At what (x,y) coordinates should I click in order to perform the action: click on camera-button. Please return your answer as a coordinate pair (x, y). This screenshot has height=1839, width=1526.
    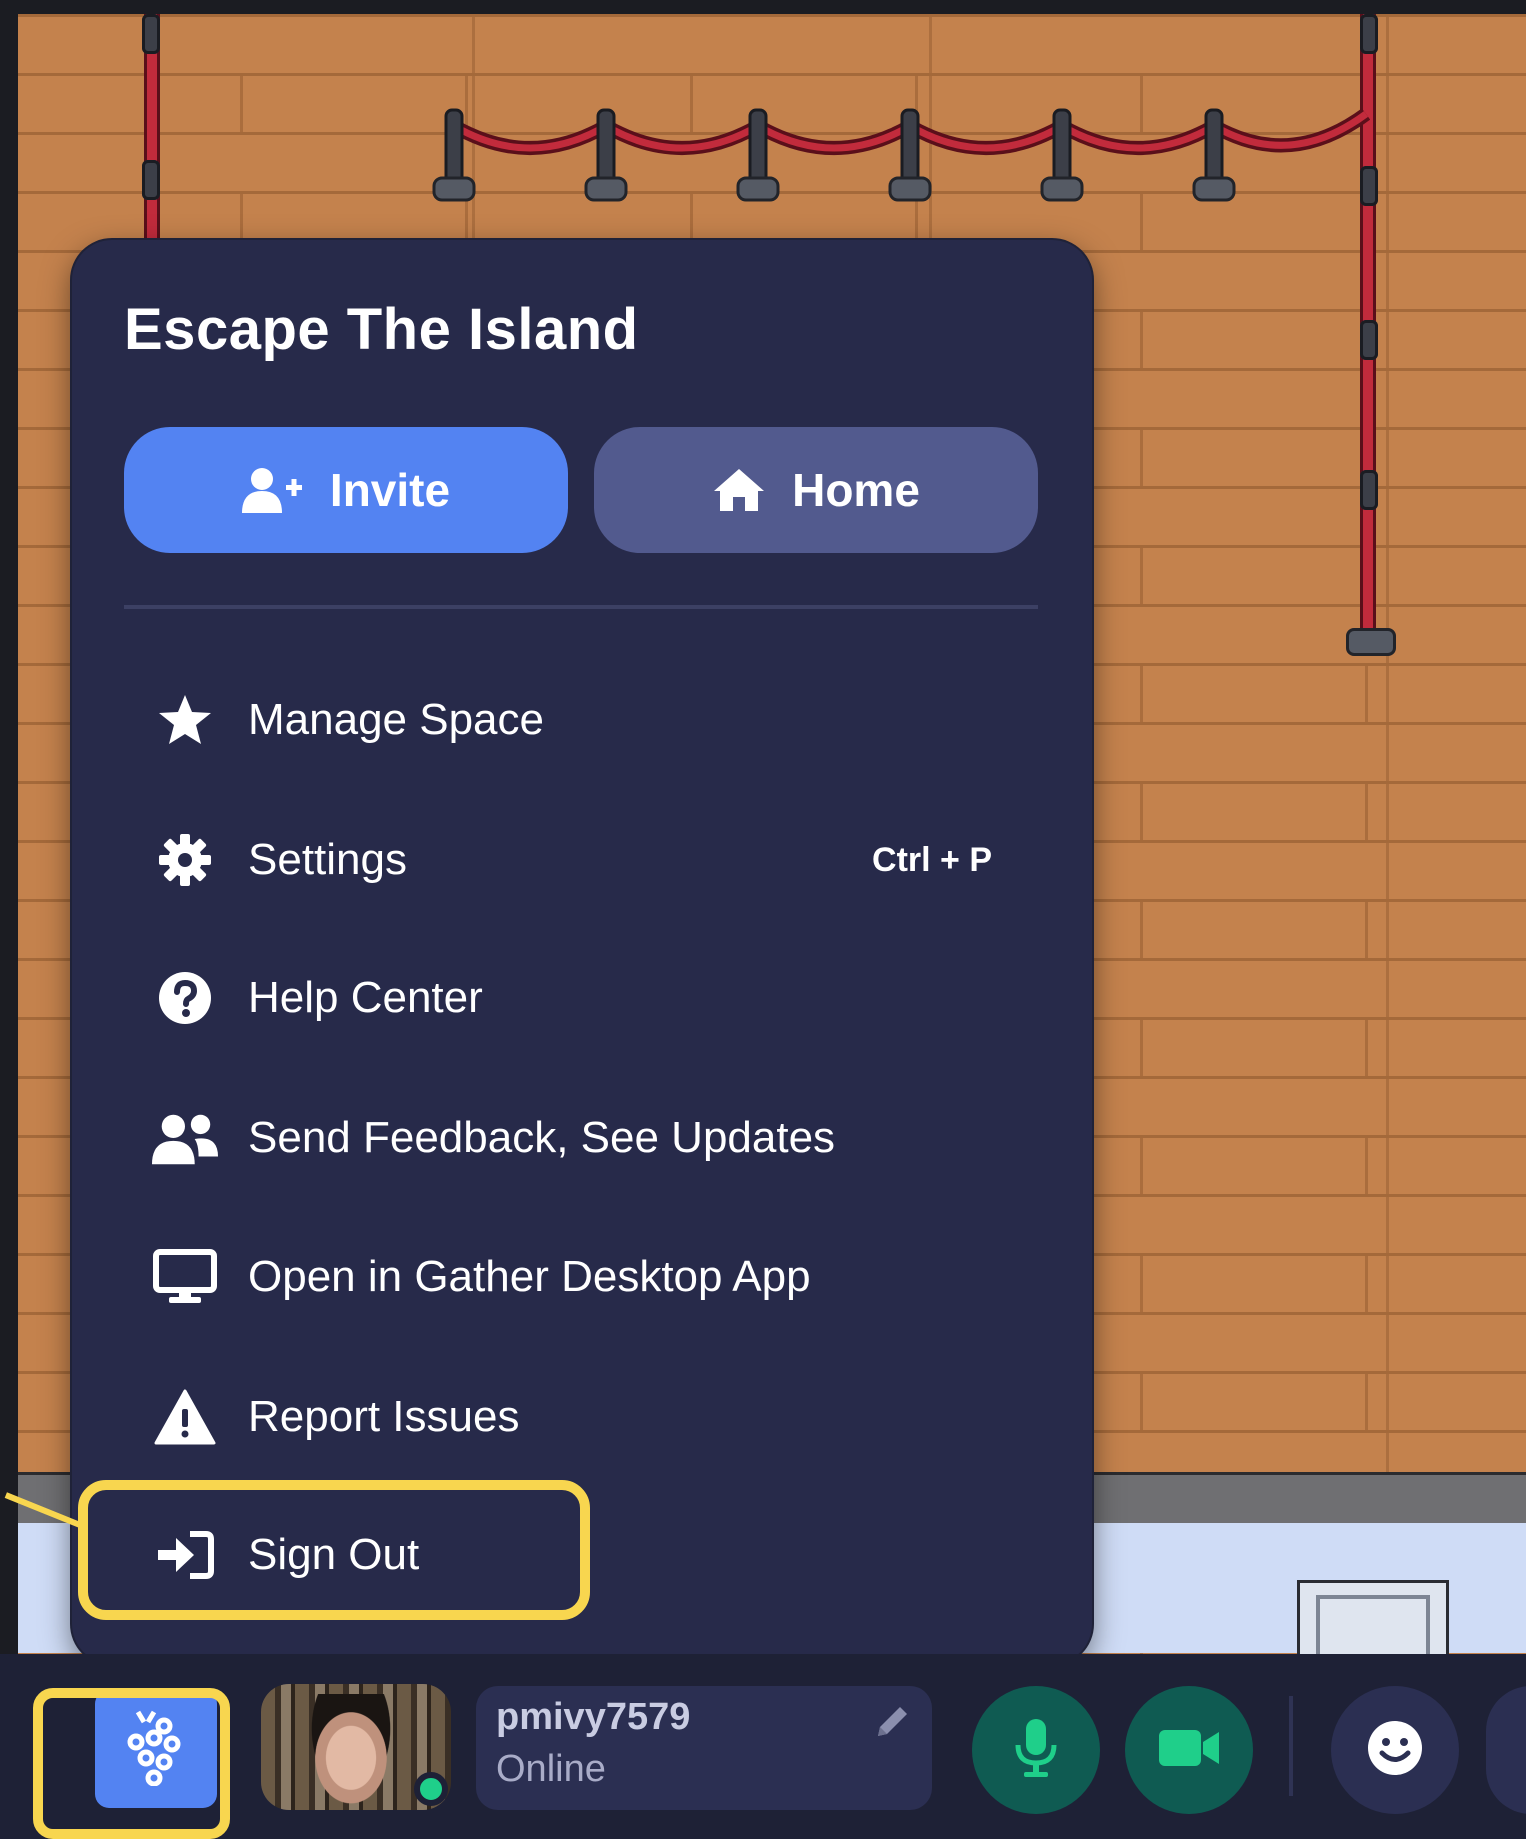
    Looking at the image, I should click on (1189, 1750).